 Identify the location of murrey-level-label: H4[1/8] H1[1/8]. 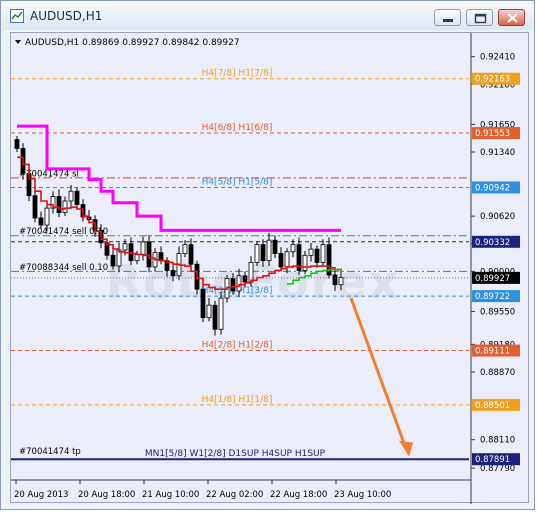
(237, 400).